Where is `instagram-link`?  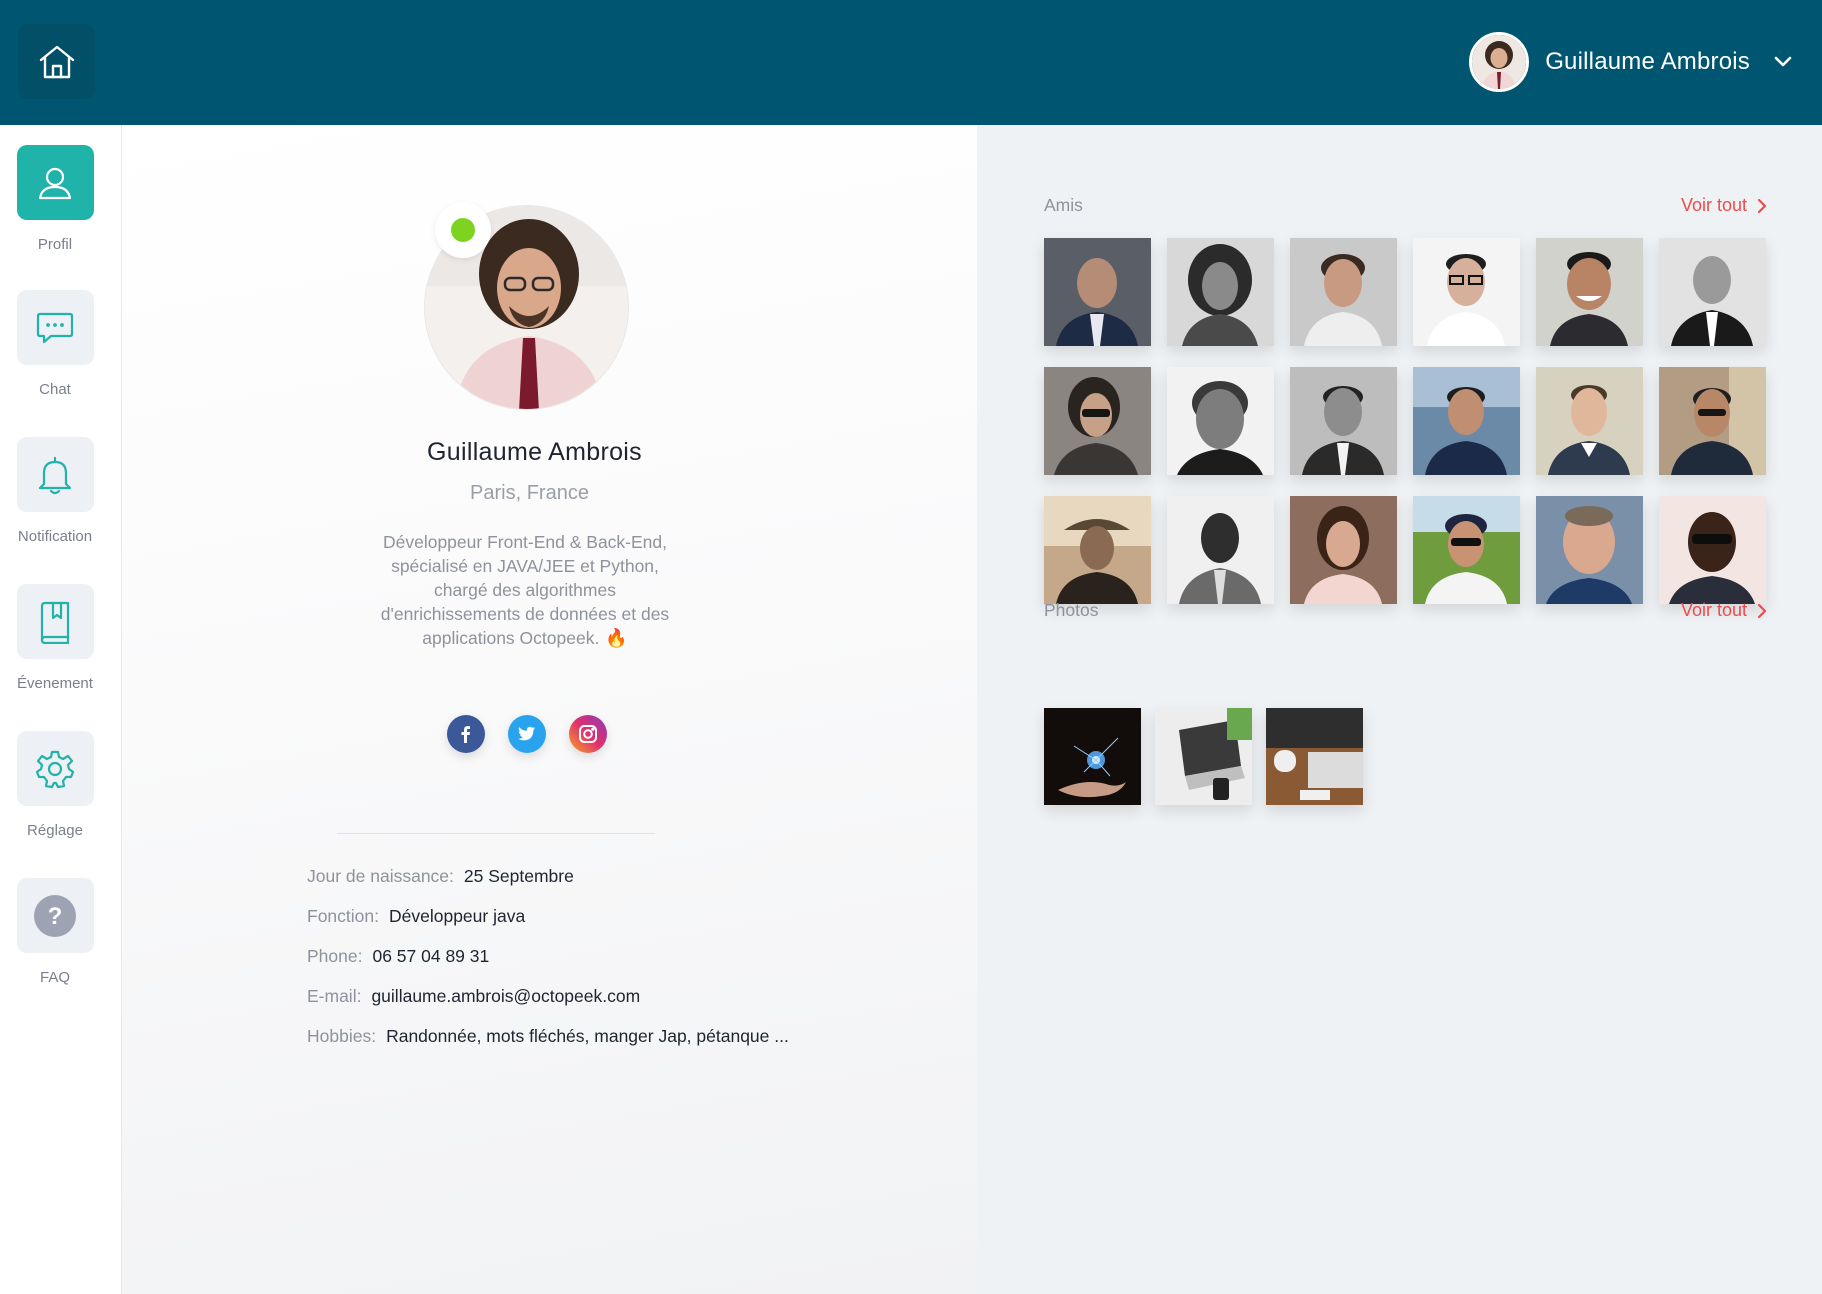 instagram-link is located at coordinates (588, 734).